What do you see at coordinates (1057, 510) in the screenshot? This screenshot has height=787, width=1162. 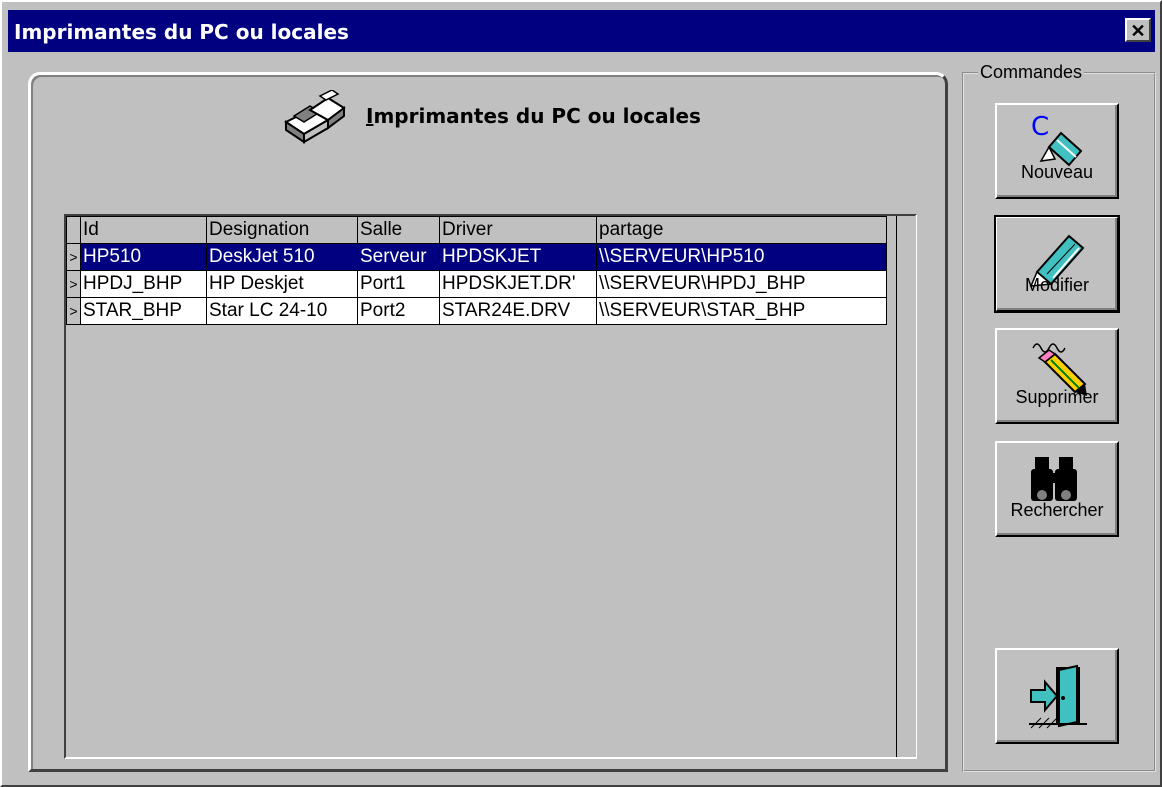 I see `search-button-label: Rechercher` at bounding box center [1057, 510].